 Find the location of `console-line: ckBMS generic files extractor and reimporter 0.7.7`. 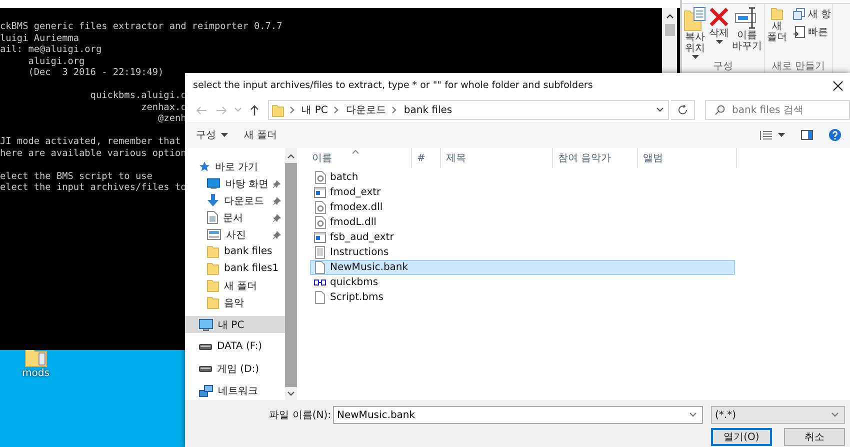

console-line: ckBMS generic files extractor and reimporter 0.7.7 is located at coordinates (141, 26).